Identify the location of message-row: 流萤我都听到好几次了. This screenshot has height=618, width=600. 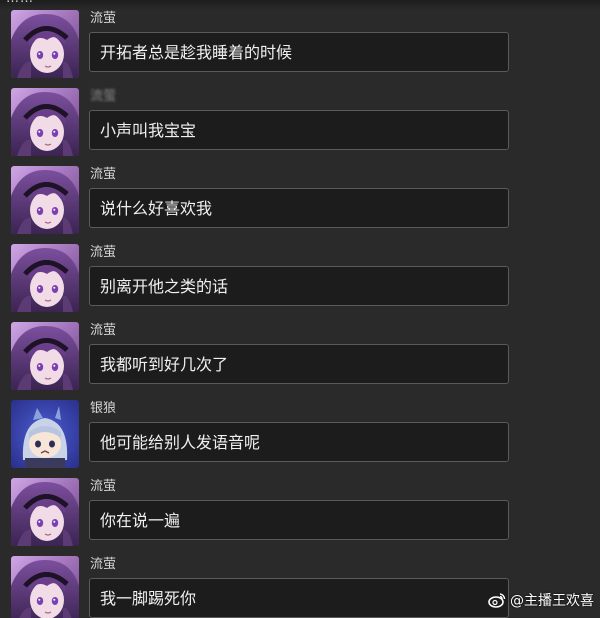
(300, 361).